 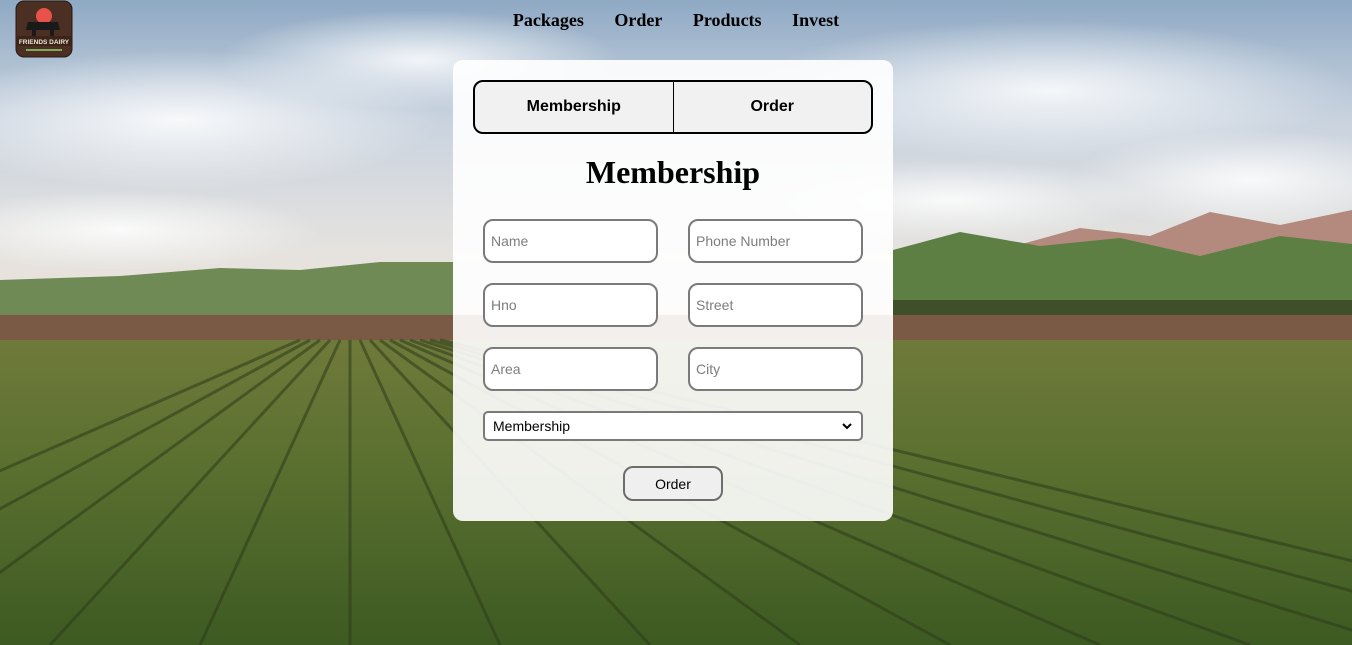 I want to click on area-input, so click(x=570, y=369).